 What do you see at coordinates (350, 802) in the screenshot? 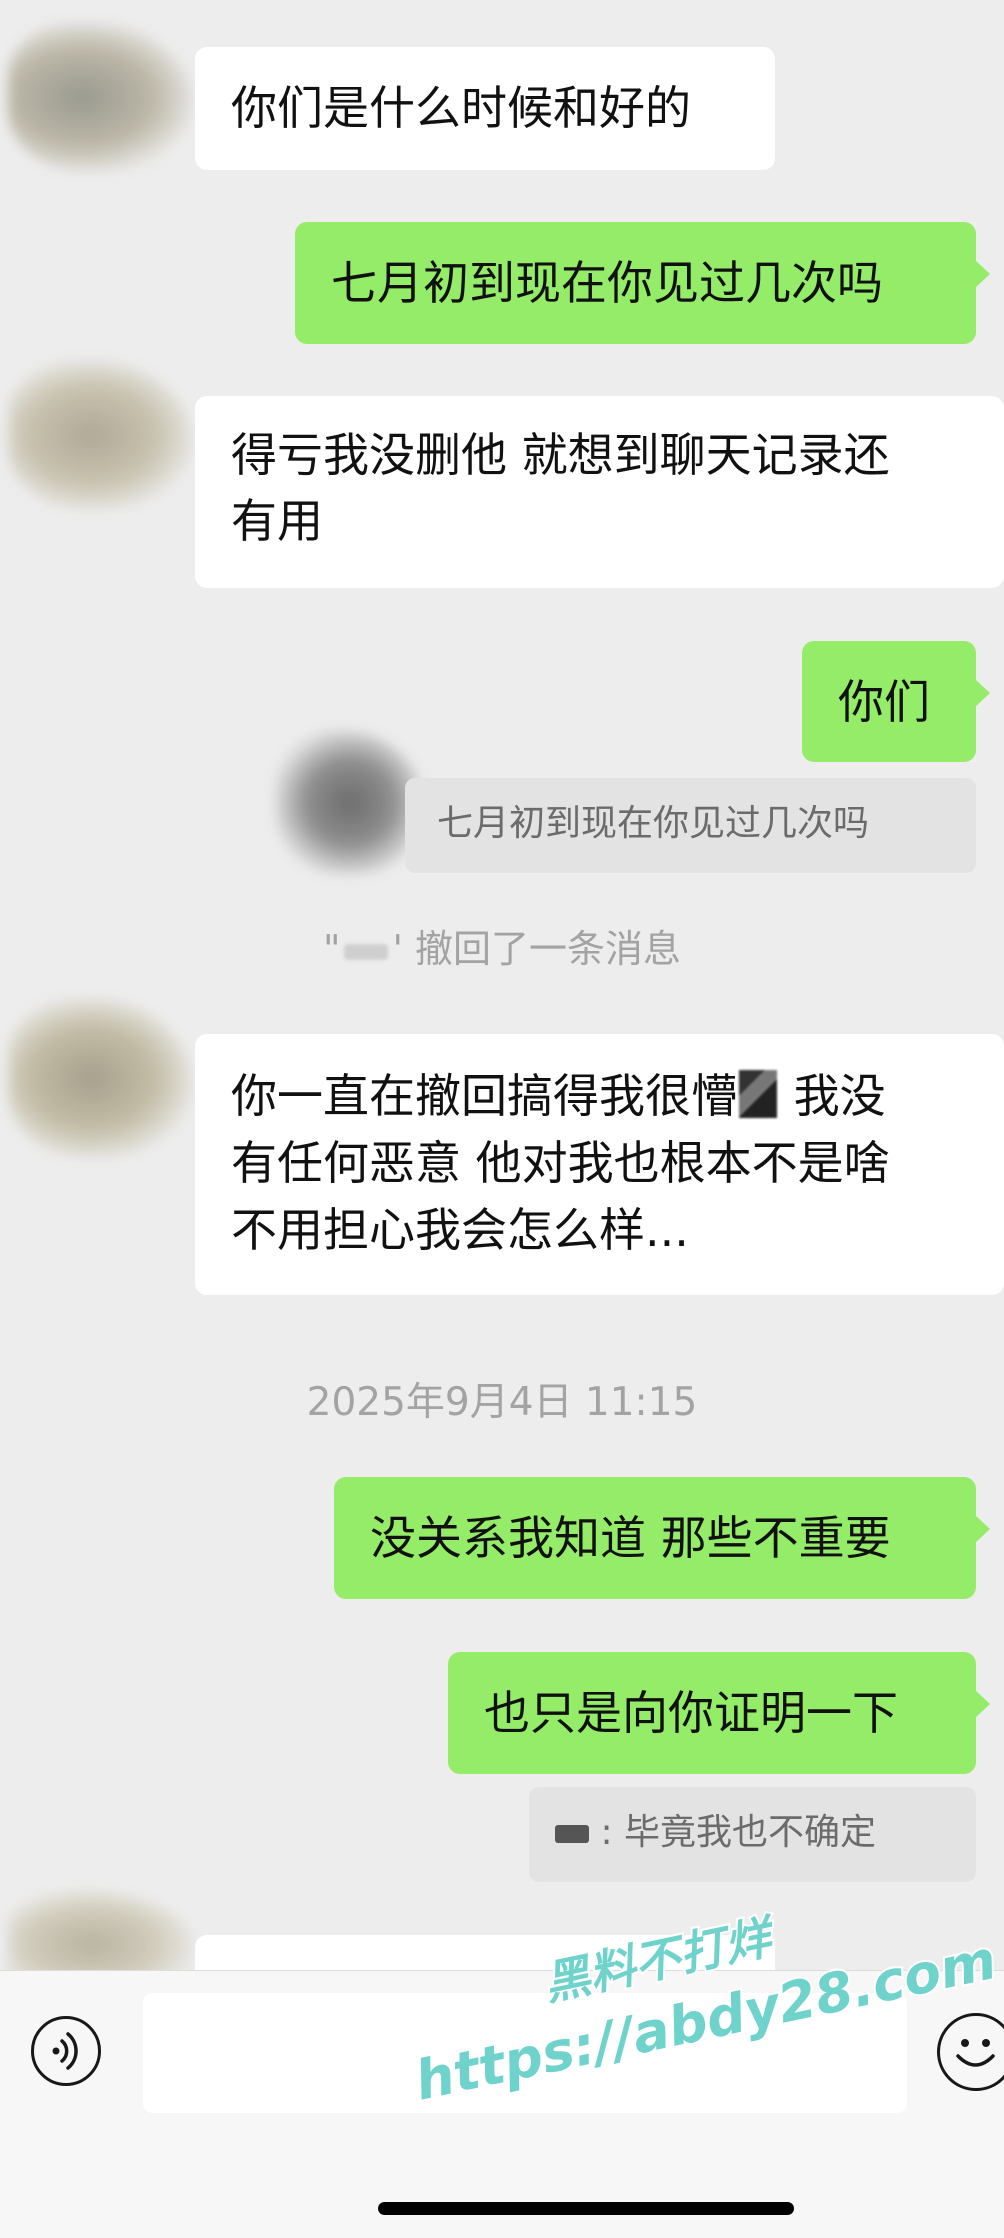
I see `redacted-avatar` at bounding box center [350, 802].